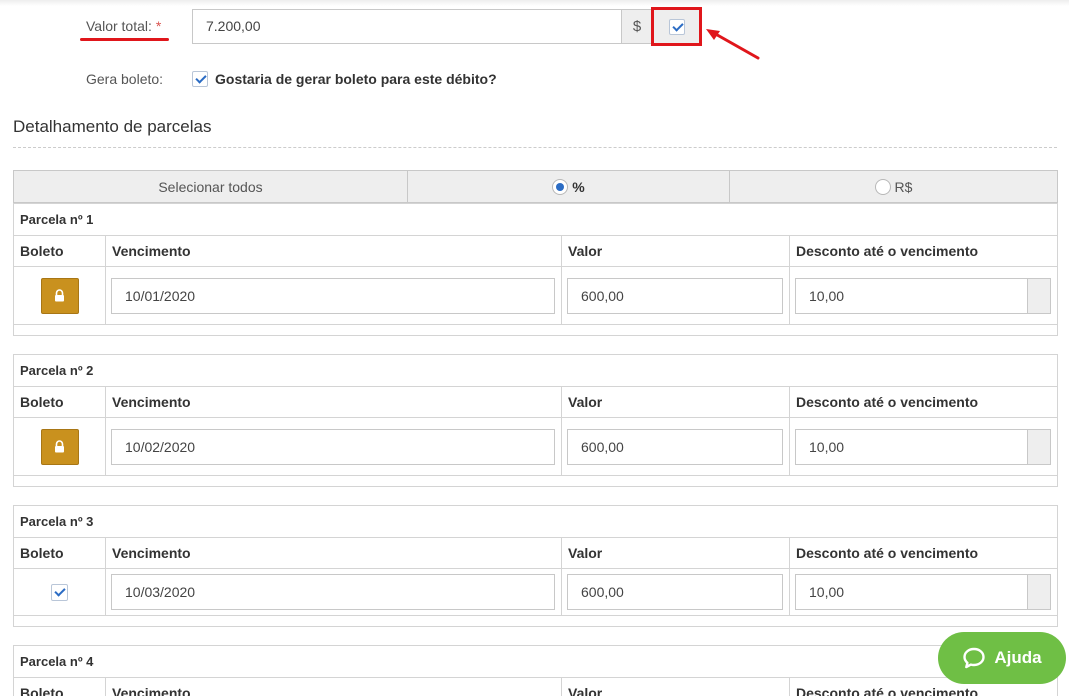 The width and height of the screenshot is (1069, 696). Describe the element at coordinates (333, 446) in the screenshot. I see `vencimento-input: 10/02/2020` at that location.